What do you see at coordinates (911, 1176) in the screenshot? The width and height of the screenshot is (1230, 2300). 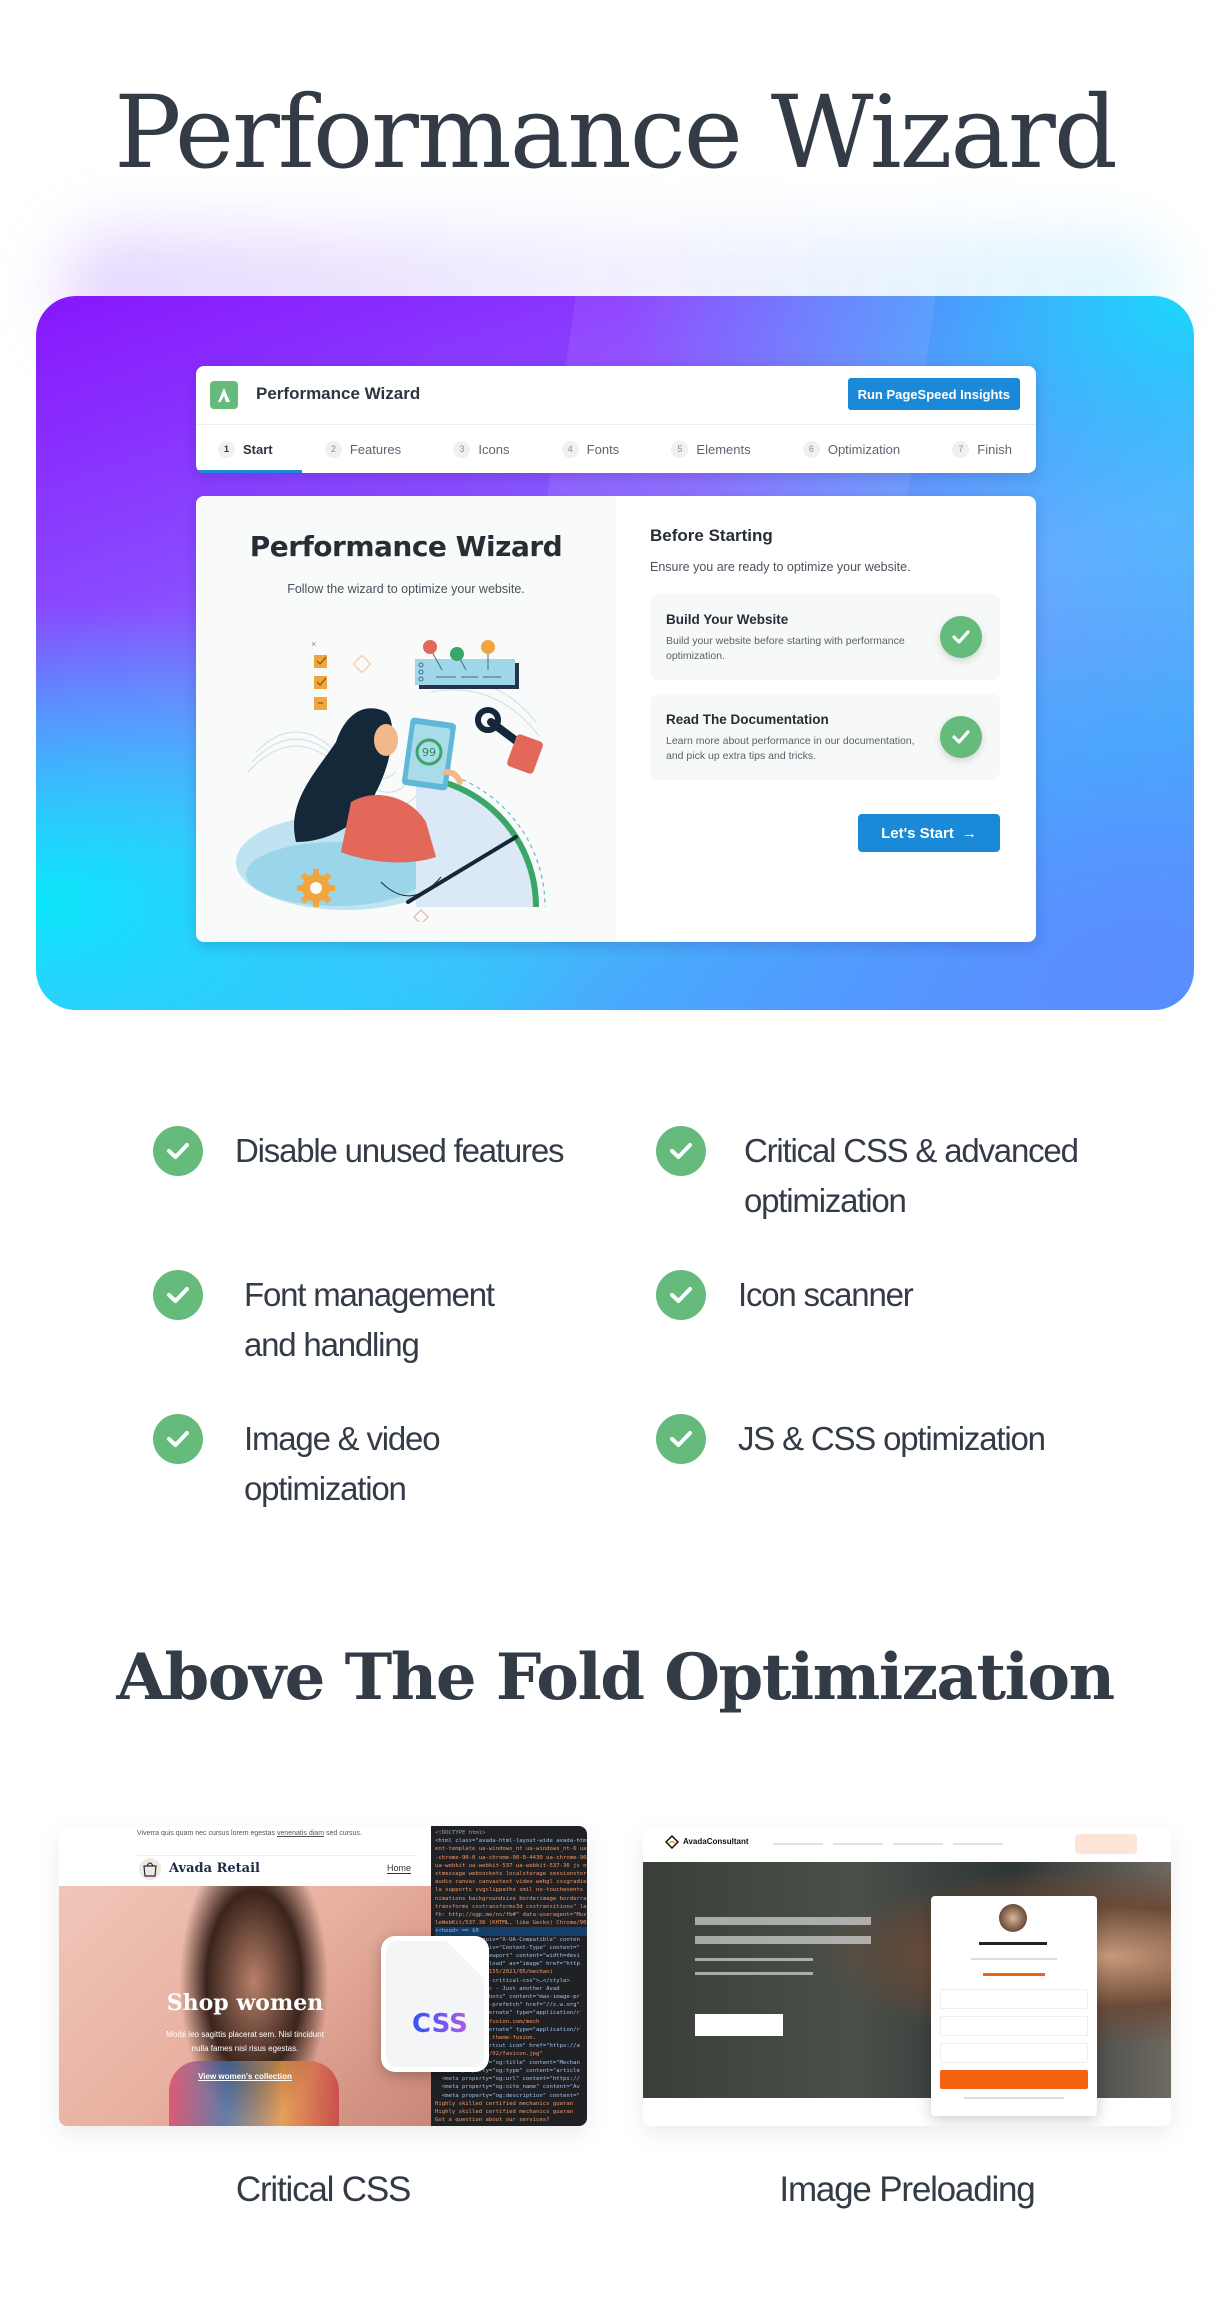 I see `feature-text: Critical CSS & advanced optimization` at bounding box center [911, 1176].